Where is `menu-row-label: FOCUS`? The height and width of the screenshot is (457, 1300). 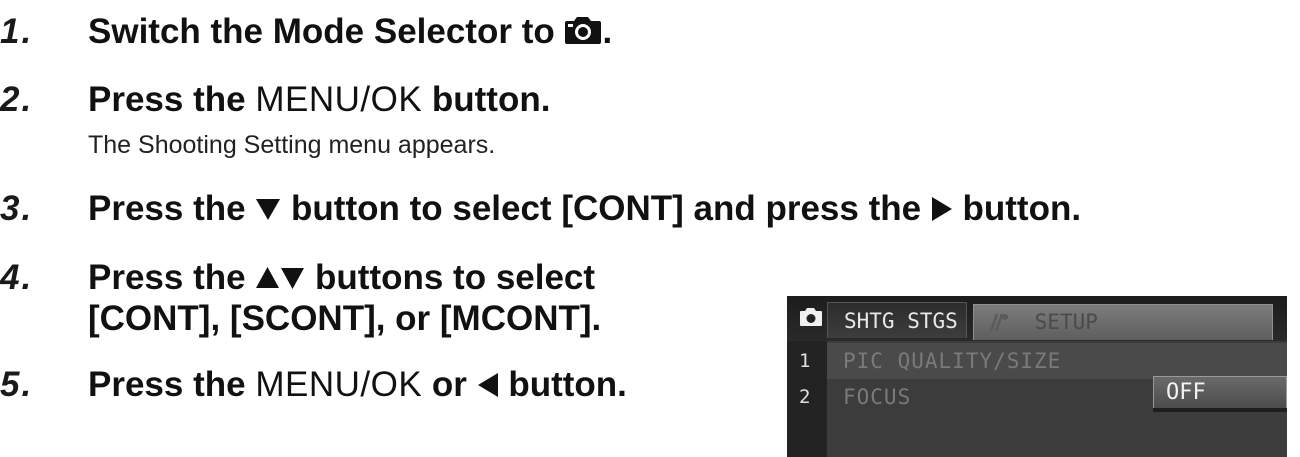
menu-row-label: FOCUS is located at coordinates (877, 397).